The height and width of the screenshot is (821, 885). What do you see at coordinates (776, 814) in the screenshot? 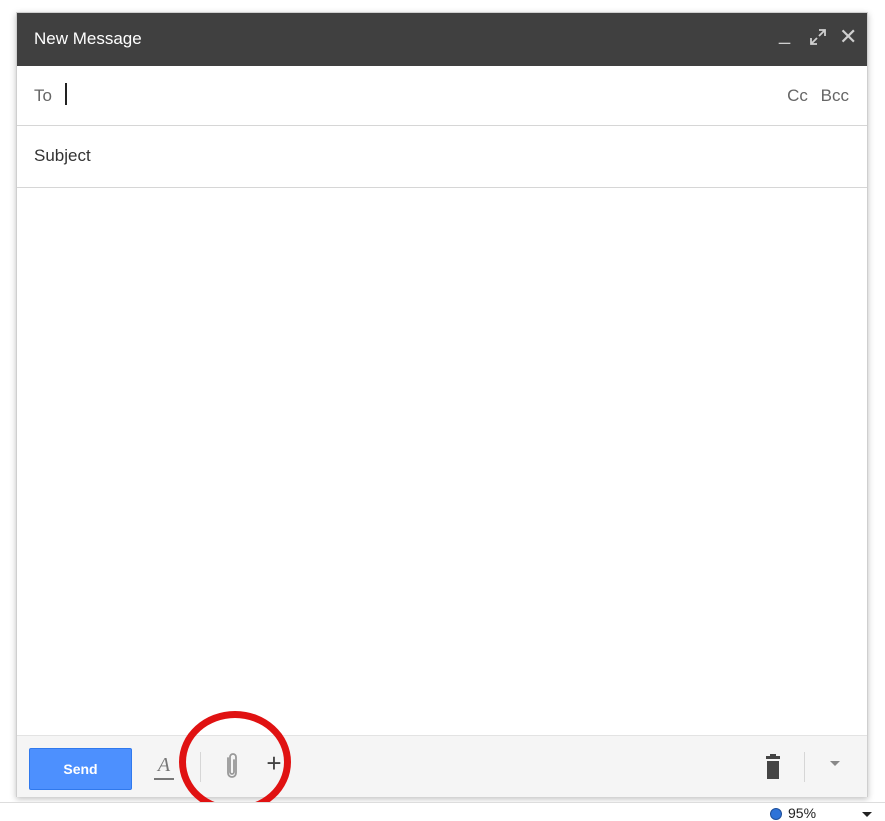
I see `zoom-icon` at bounding box center [776, 814].